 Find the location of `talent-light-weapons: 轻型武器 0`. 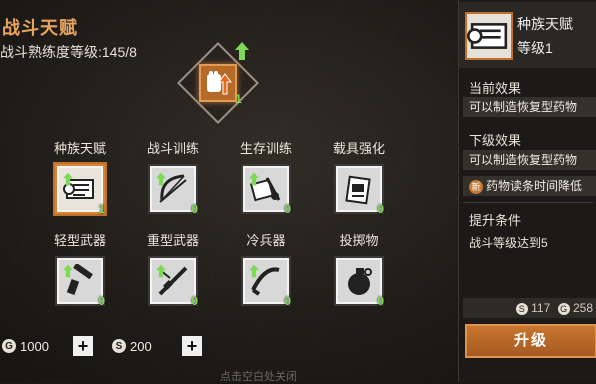

talent-light-weapons: 轻型武器 0 is located at coordinates (80, 270).